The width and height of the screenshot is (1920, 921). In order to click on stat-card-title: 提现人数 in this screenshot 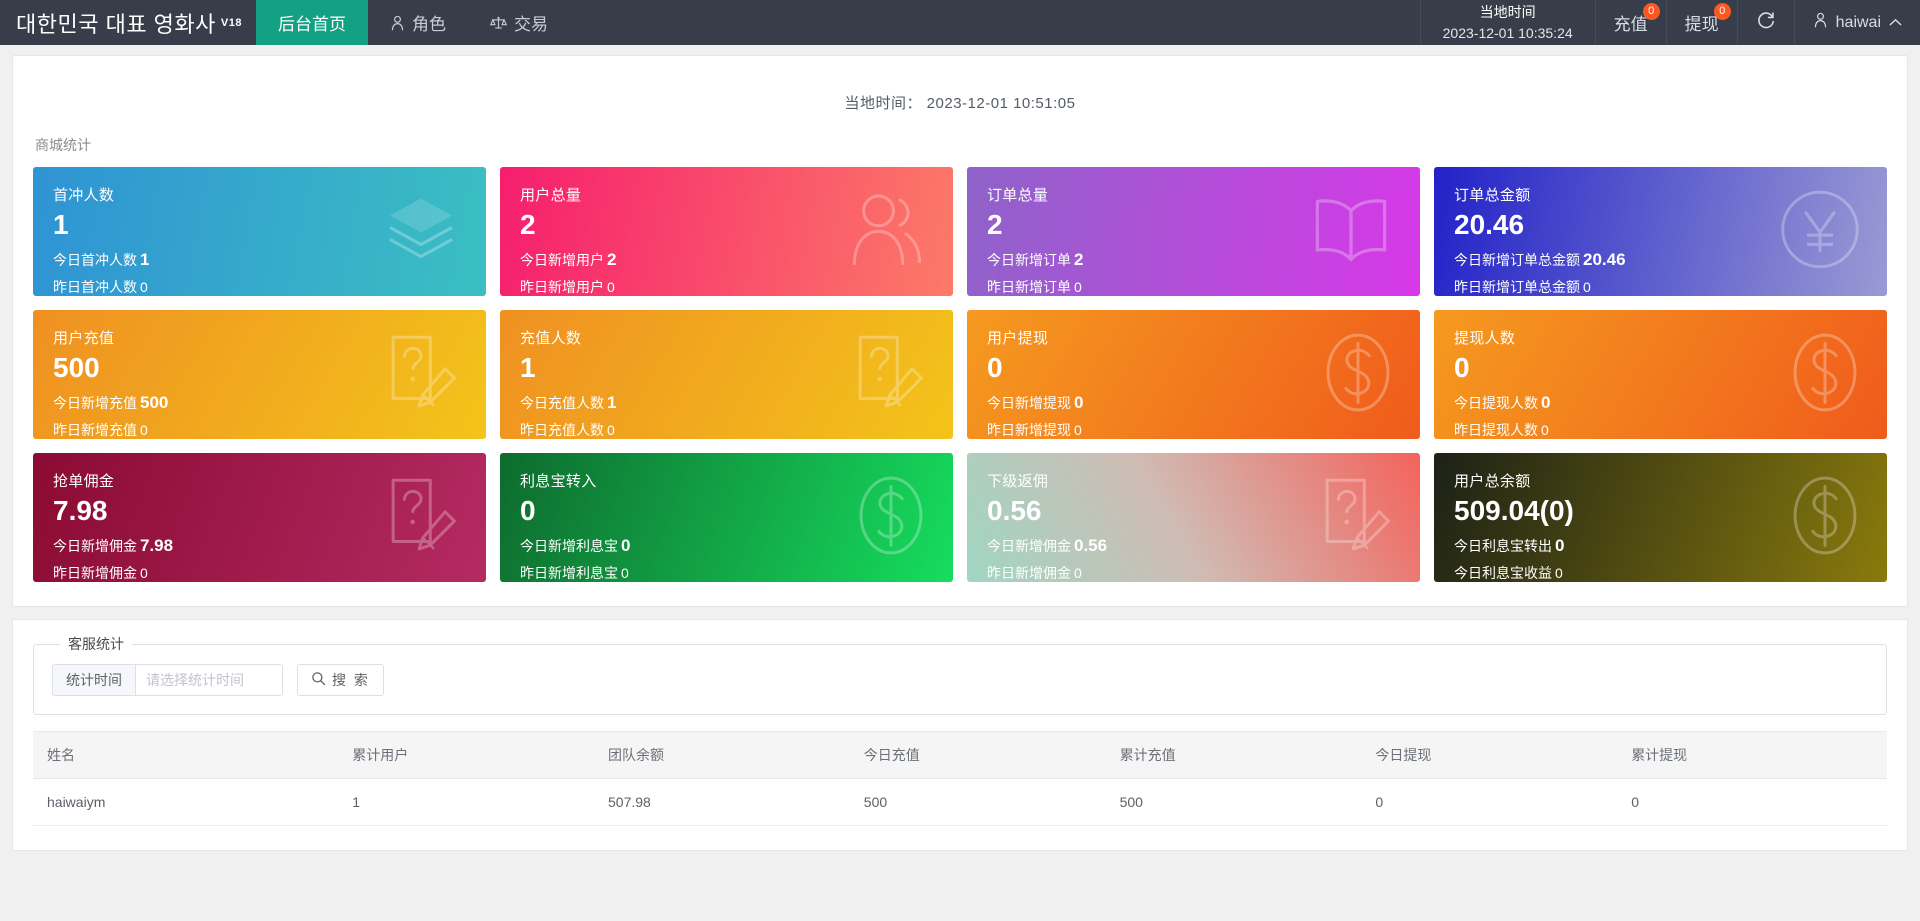, I will do `click(1485, 338)`.